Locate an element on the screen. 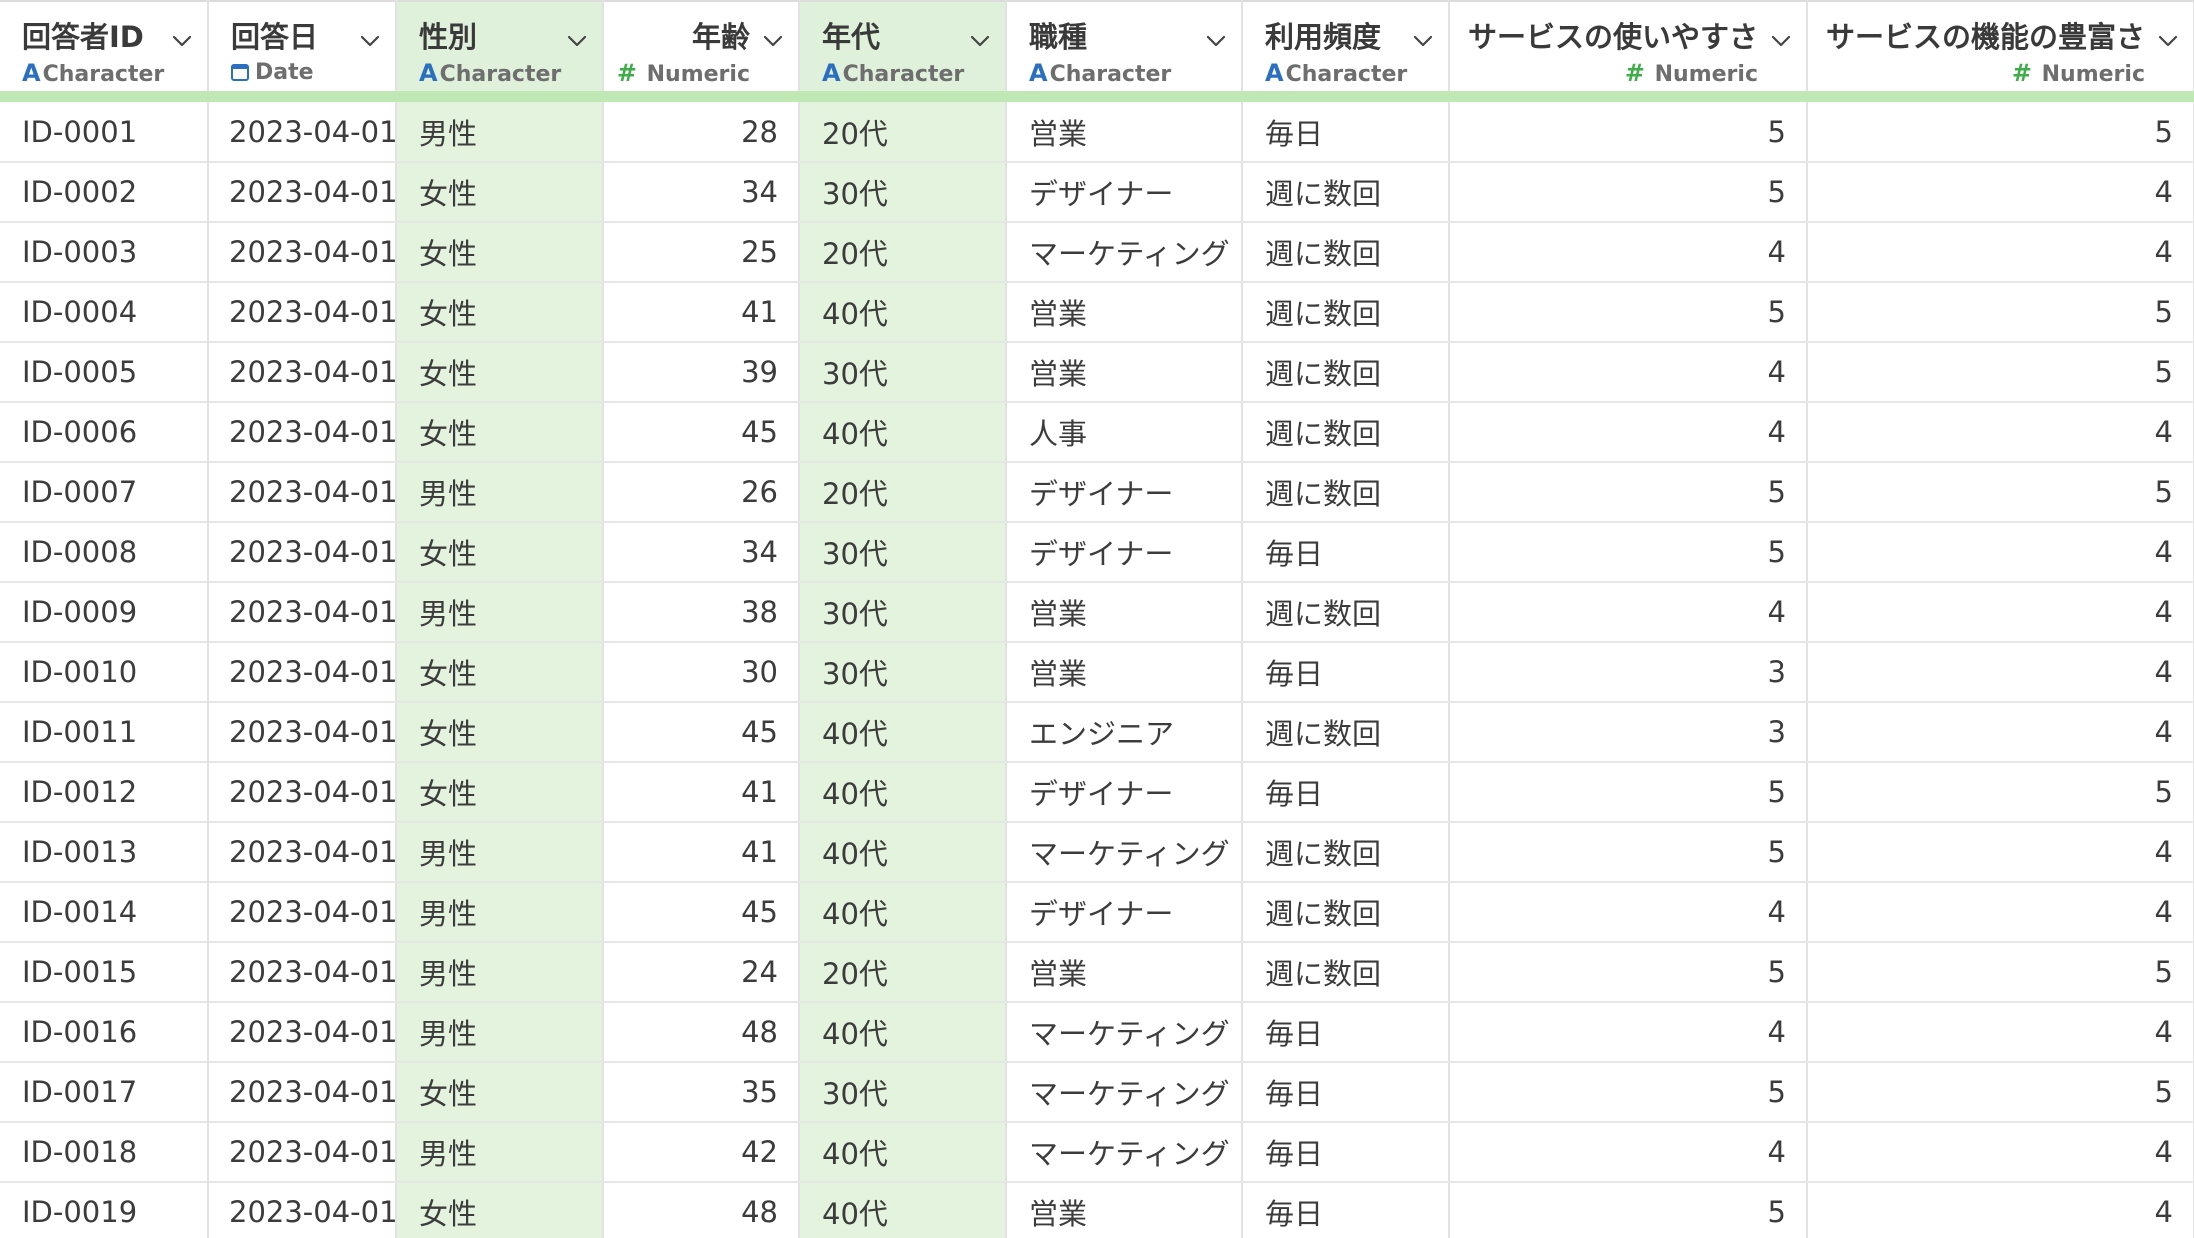  table-row: ID-0003 2023-04-01 女性 25 20代 マーケティング 週に数回 4 4 is located at coordinates (1097, 252).